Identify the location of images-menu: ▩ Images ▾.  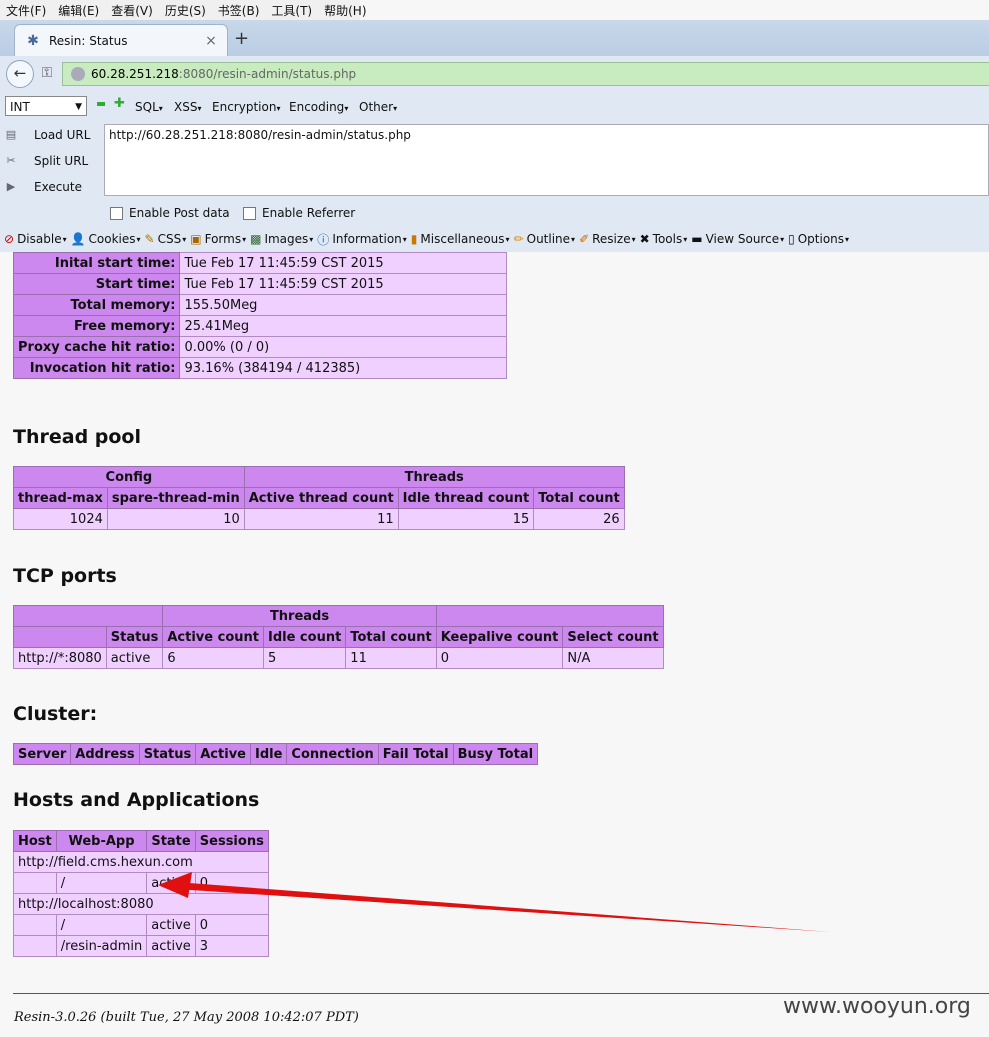
(281, 239).